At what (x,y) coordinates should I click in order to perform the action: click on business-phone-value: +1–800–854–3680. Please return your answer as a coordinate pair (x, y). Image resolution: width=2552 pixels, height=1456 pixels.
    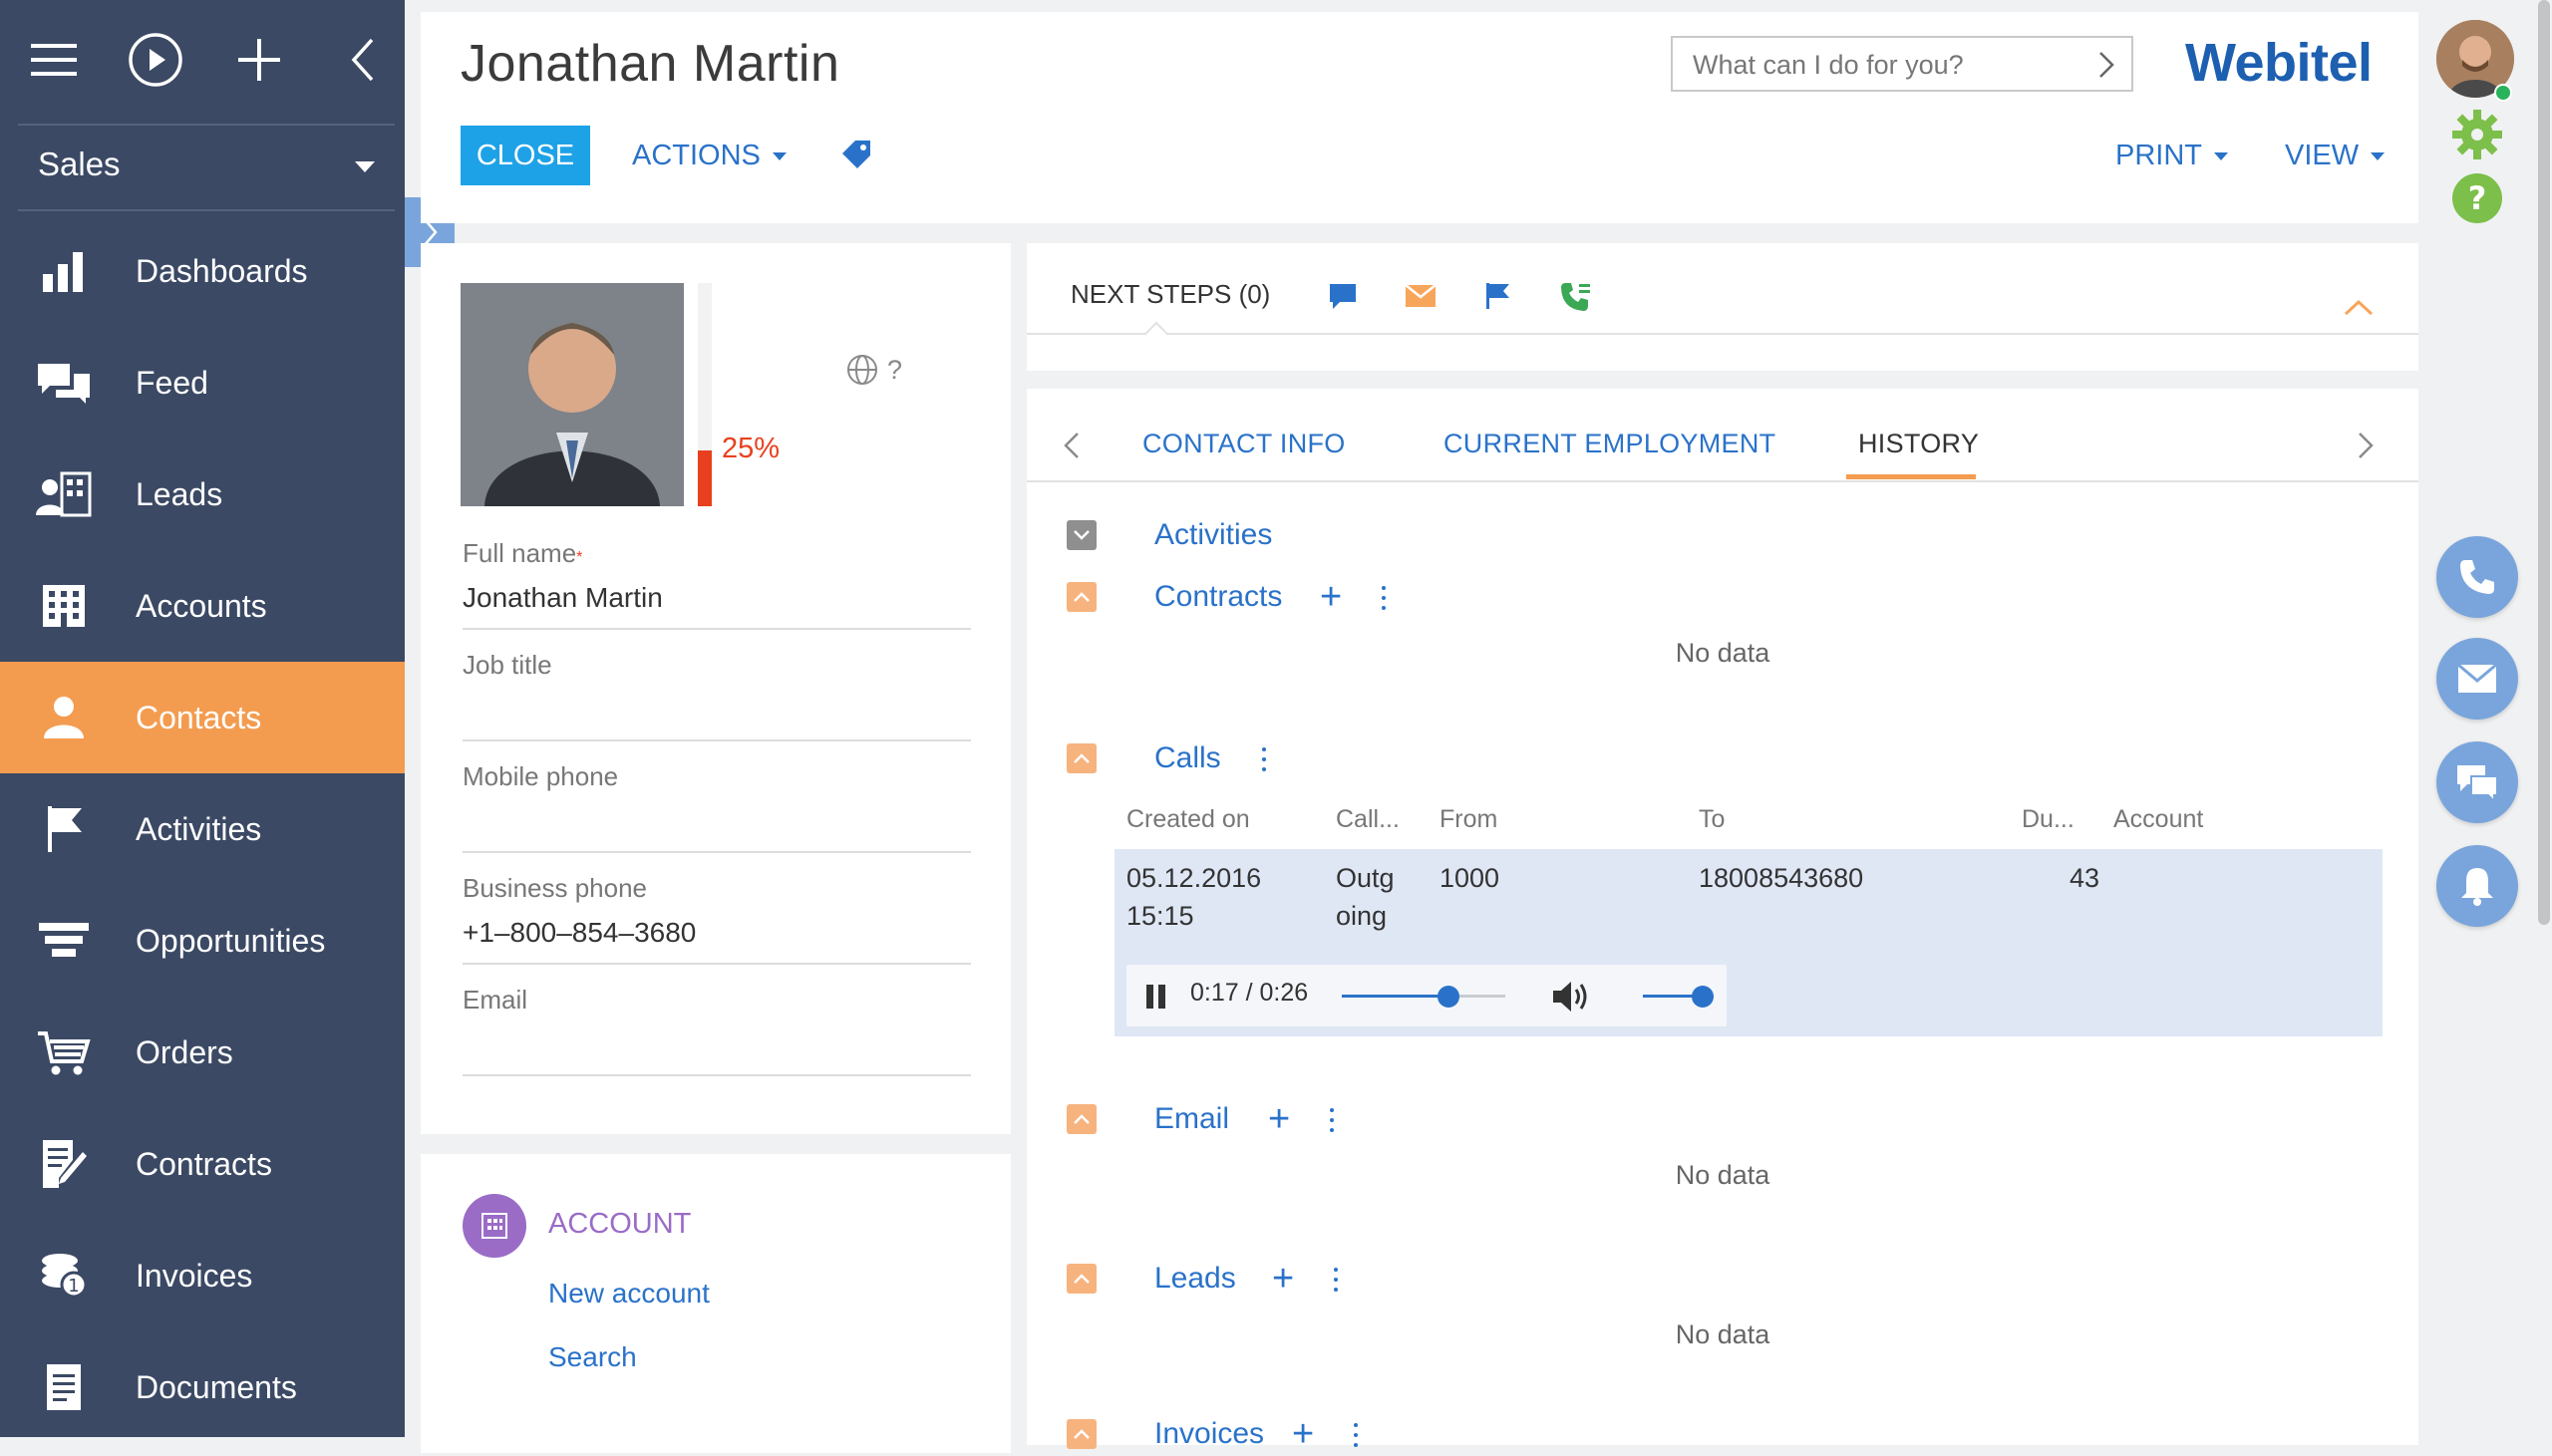
    Looking at the image, I should click on (579, 933).